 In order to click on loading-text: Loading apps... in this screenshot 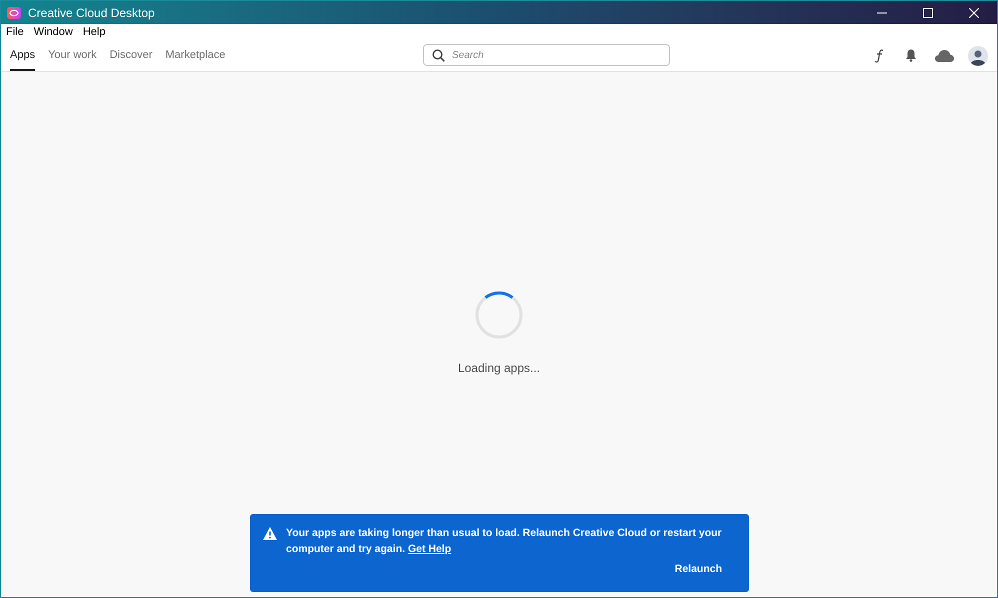, I will do `click(499, 368)`.